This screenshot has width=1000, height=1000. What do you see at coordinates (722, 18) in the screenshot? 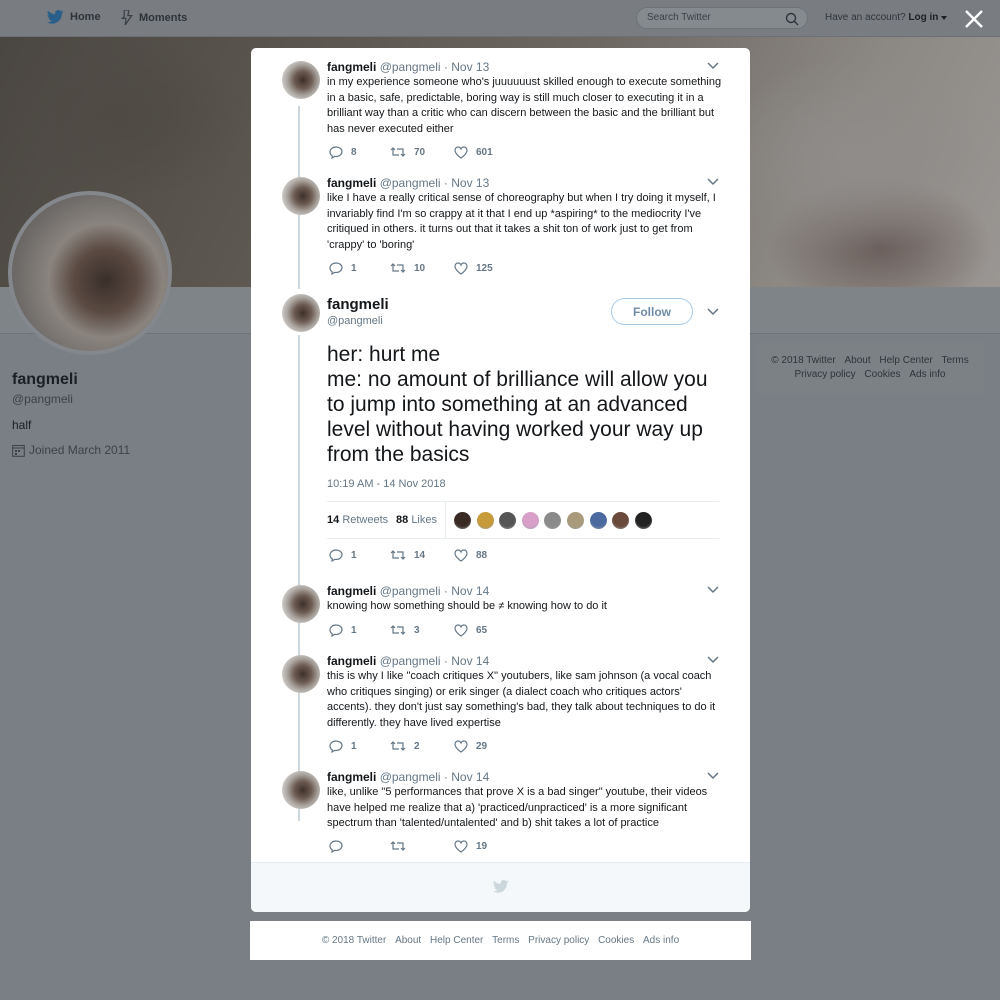
I see `search-input: Search Twitter` at bounding box center [722, 18].